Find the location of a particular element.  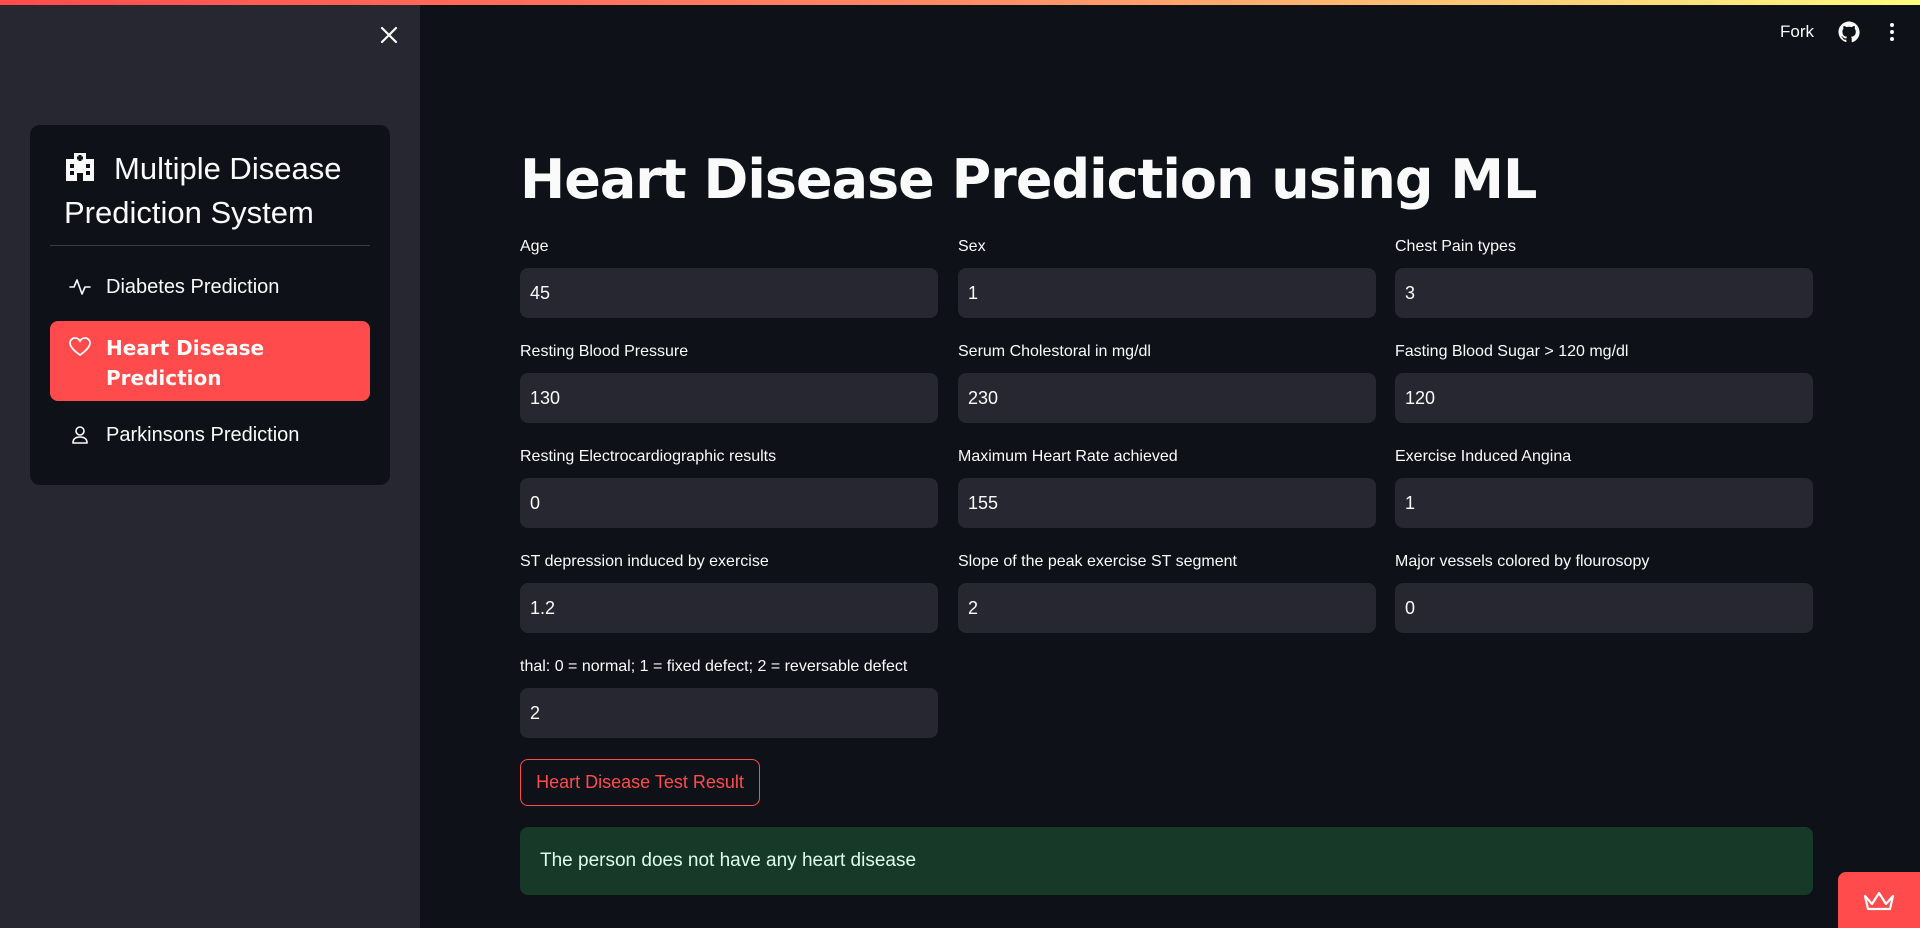

resting-ecg-input is located at coordinates (729, 503).